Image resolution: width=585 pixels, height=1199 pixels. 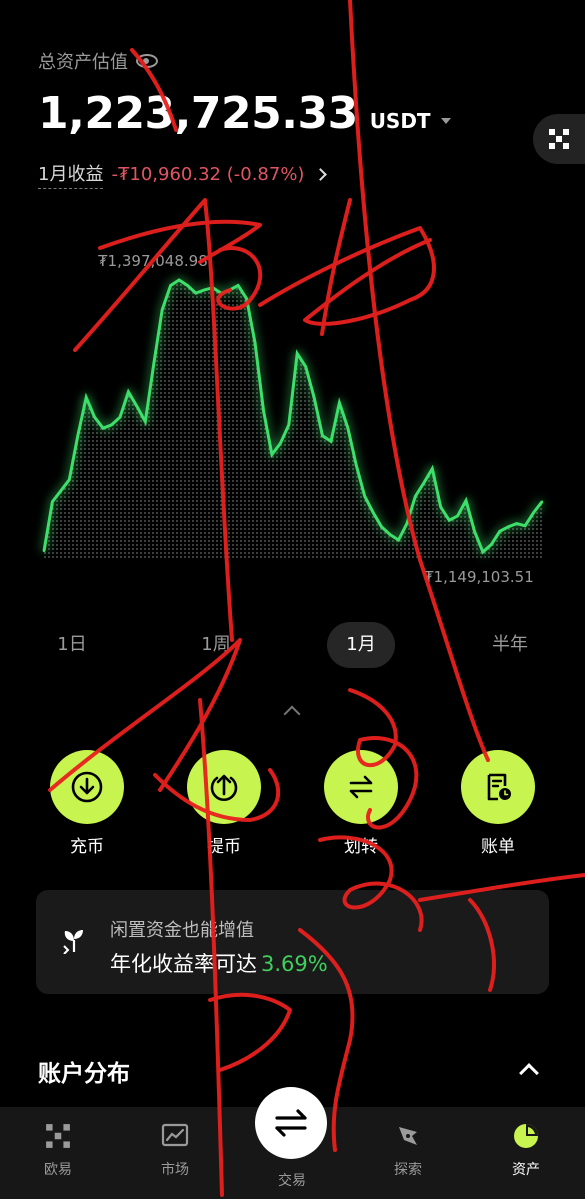 I want to click on bill-button: 账单, so click(x=498, y=803).